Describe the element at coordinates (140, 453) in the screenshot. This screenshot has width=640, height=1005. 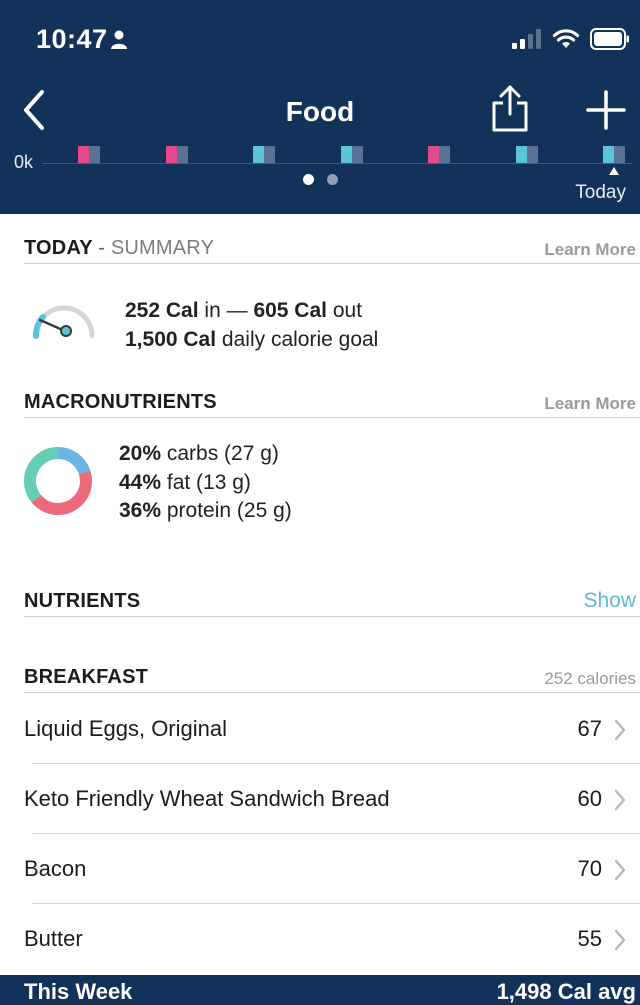
I see `macro-percent: 20%` at that location.